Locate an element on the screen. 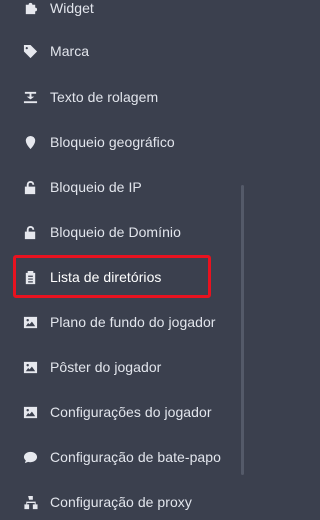  sidebar-item-configuracoes-do-jogador: Configurações do jogador is located at coordinates (117, 412).